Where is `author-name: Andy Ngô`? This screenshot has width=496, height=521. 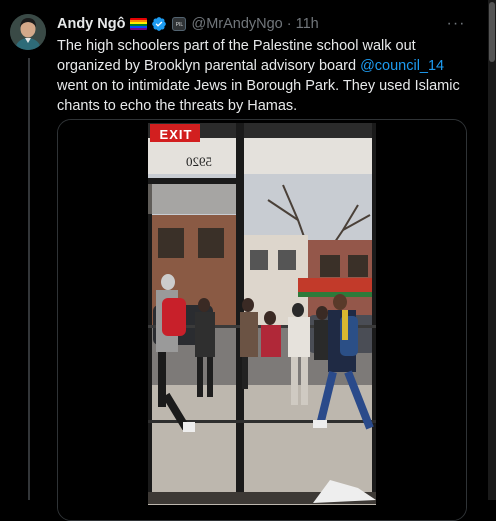 author-name: Andy Ngô is located at coordinates (91, 24).